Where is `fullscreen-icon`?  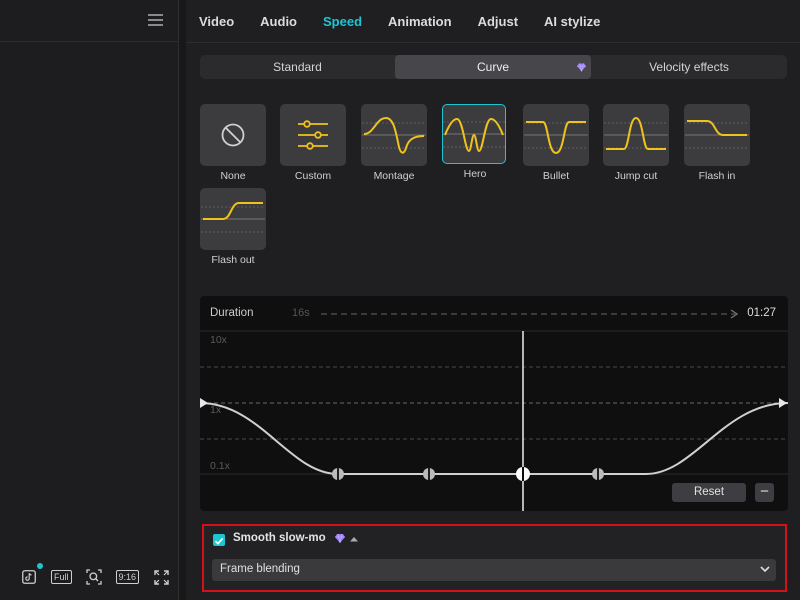 fullscreen-icon is located at coordinates (161, 577).